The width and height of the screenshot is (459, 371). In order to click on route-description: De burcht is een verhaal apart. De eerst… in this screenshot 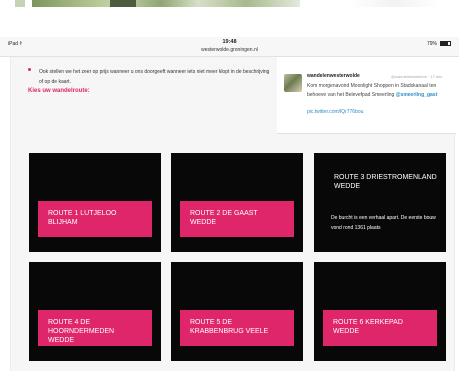, I will do `click(383, 223)`.